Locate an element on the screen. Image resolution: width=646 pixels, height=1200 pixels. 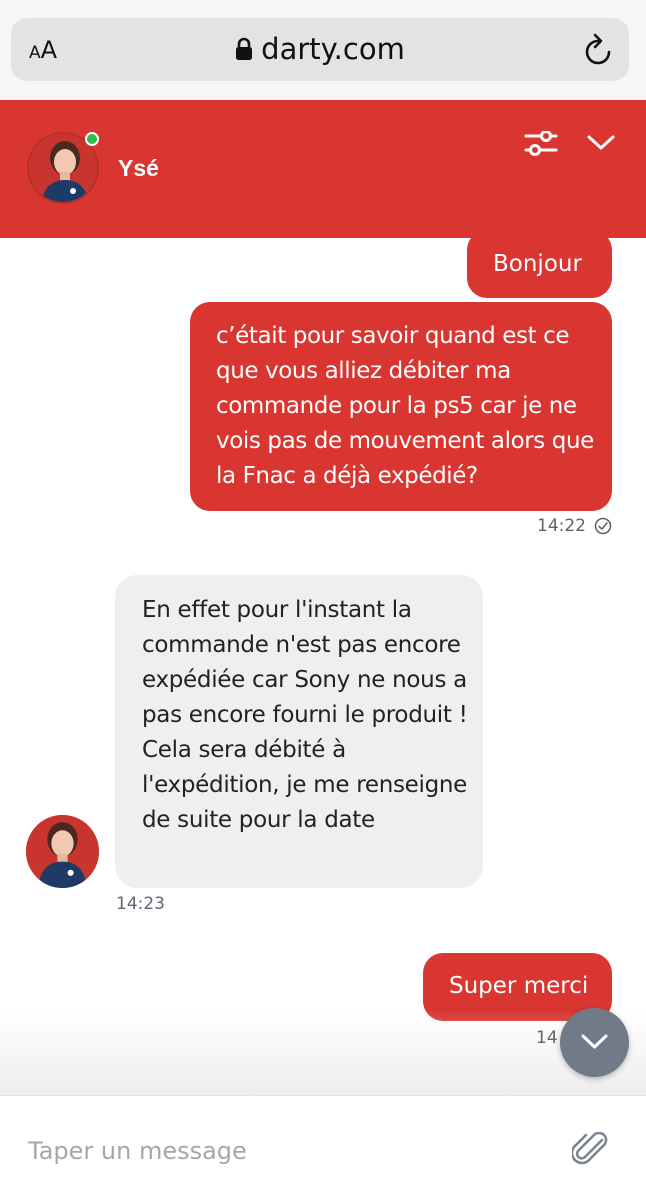
url-display: darty.com is located at coordinates (320, 50).